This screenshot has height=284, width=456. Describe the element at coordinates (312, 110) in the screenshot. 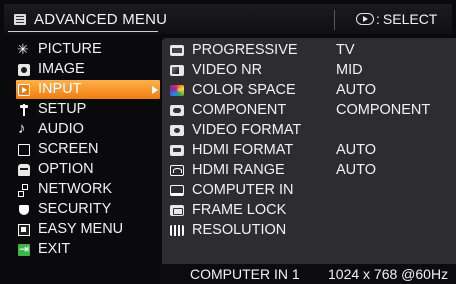

I see `submenu-row-component: COMPONENT COMPONENT` at that location.